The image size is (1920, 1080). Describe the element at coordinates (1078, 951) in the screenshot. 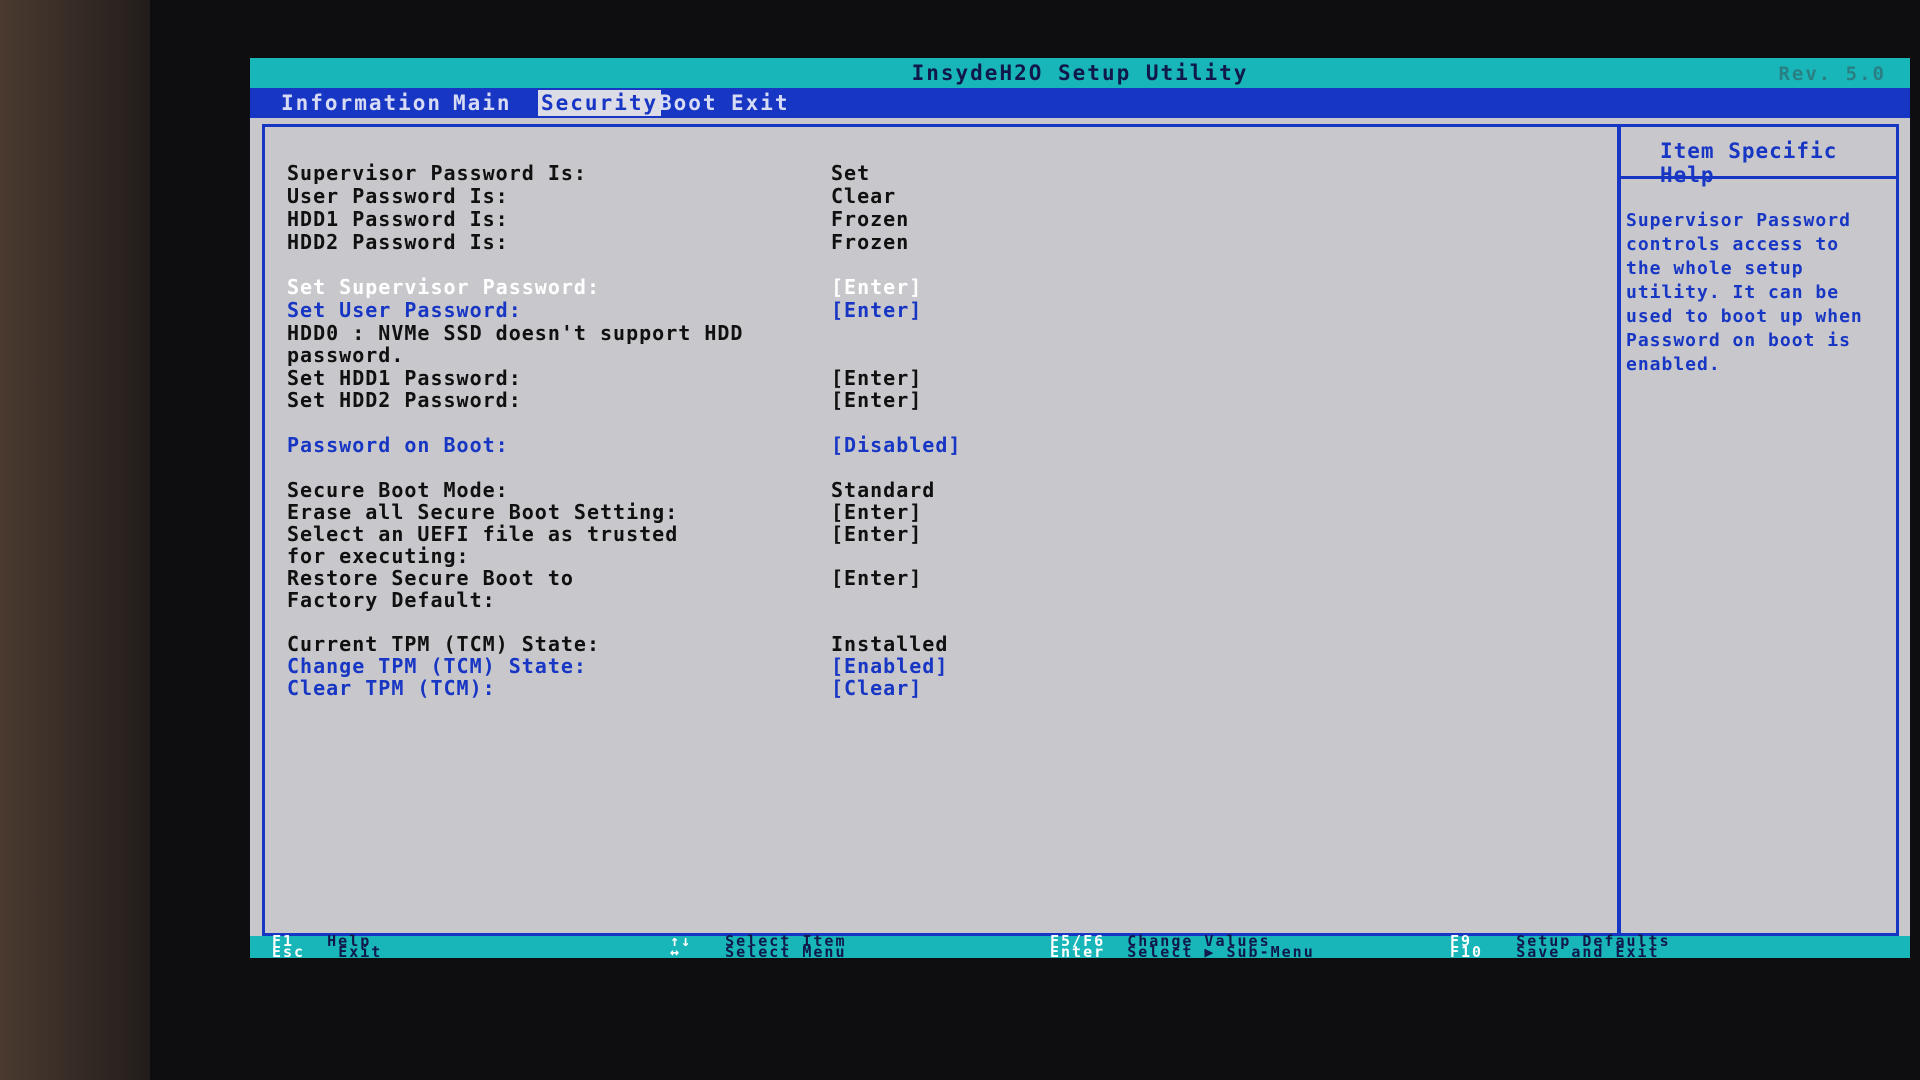

I see `enter-key: Enter` at that location.